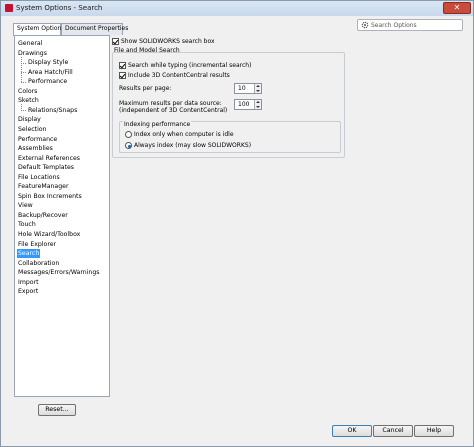 The height and width of the screenshot is (447, 474). What do you see at coordinates (157, 125) in the screenshot?
I see `indexing-performance-title: Indexing performance` at bounding box center [157, 125].